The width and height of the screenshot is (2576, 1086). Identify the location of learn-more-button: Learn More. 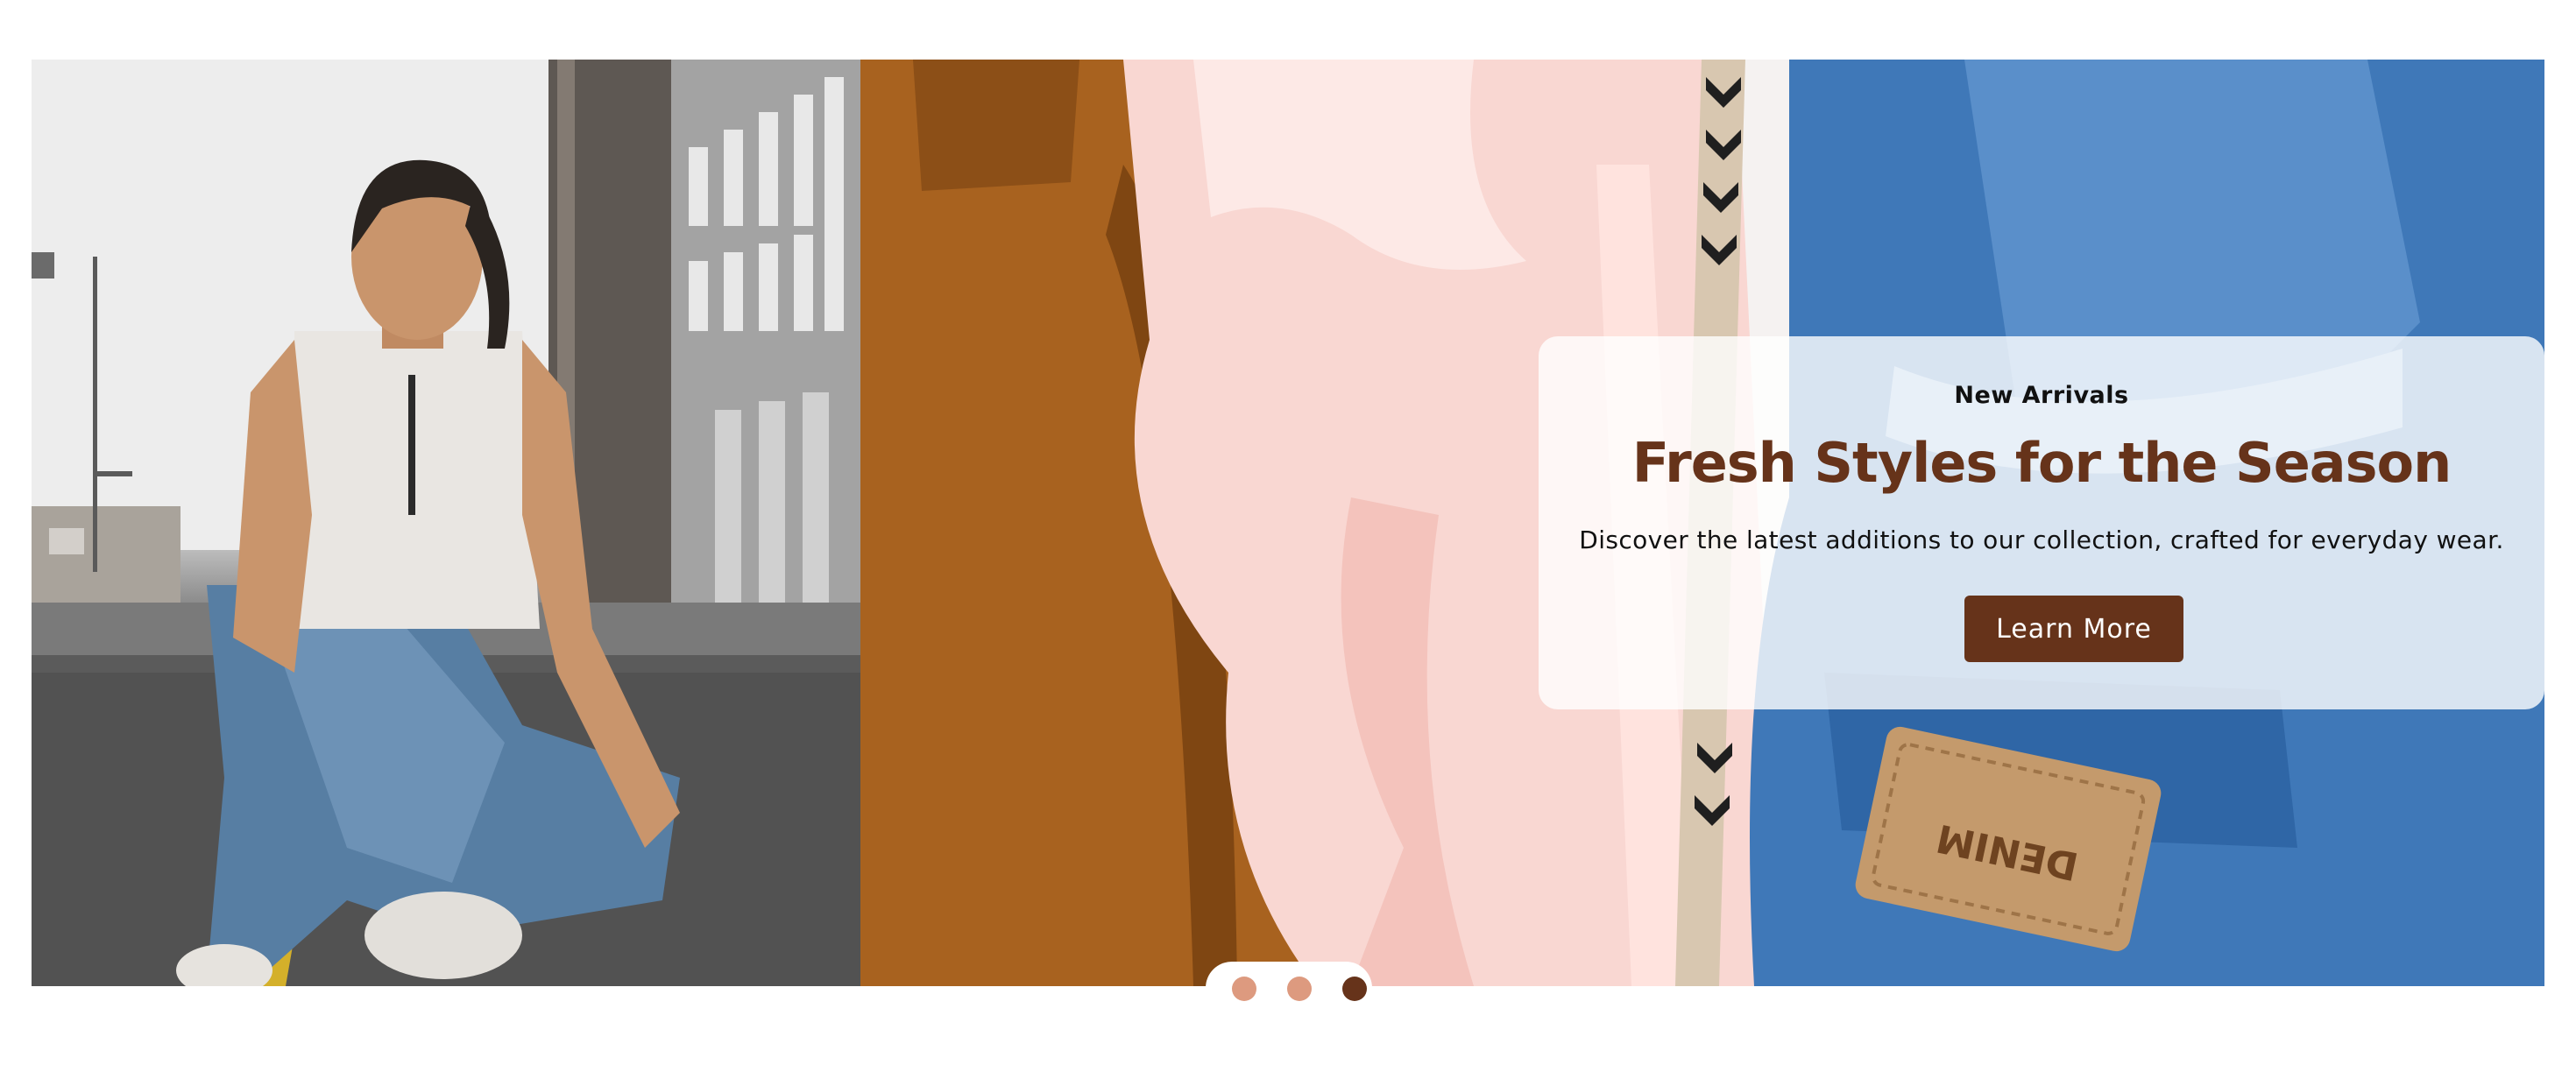
(2073, 629).